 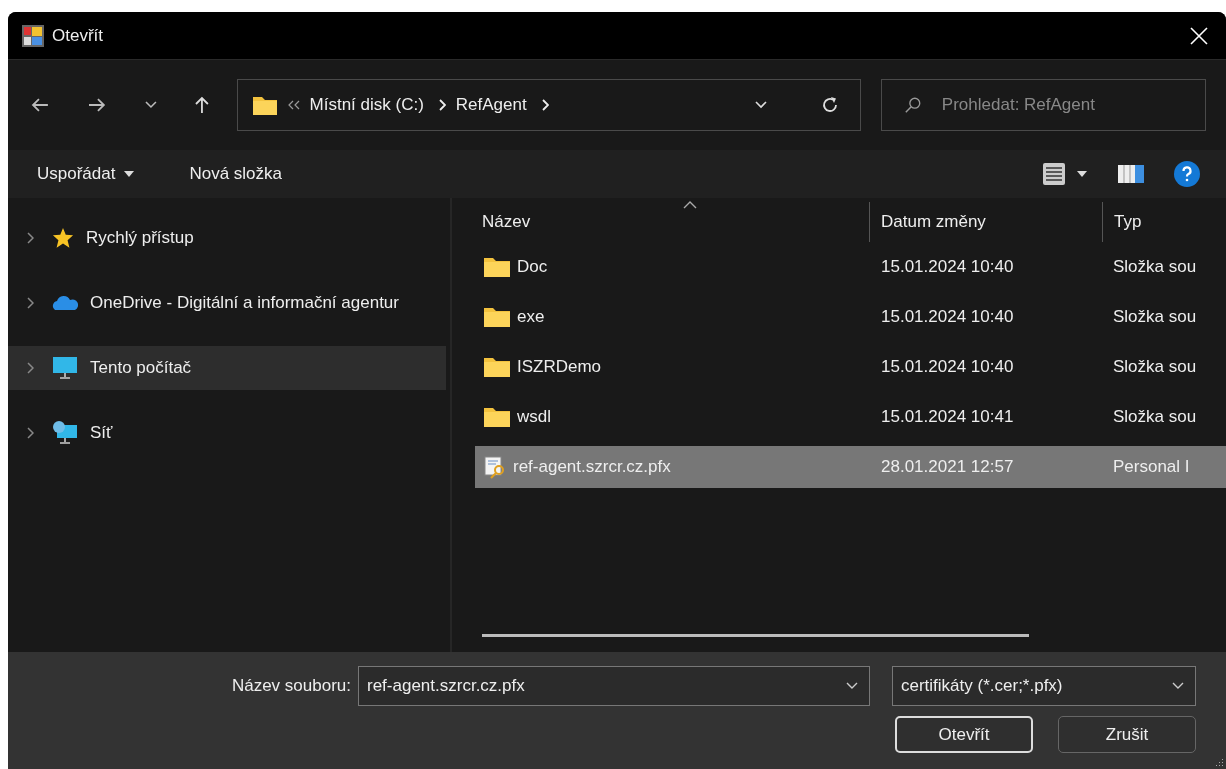 I want to click on forward-arrow-icon, so click(x=96, y=105).